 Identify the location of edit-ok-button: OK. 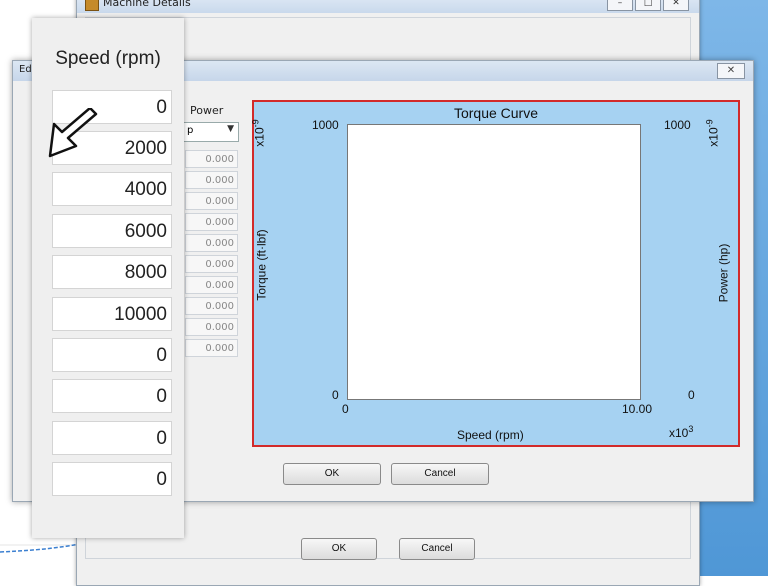
(332, 474).